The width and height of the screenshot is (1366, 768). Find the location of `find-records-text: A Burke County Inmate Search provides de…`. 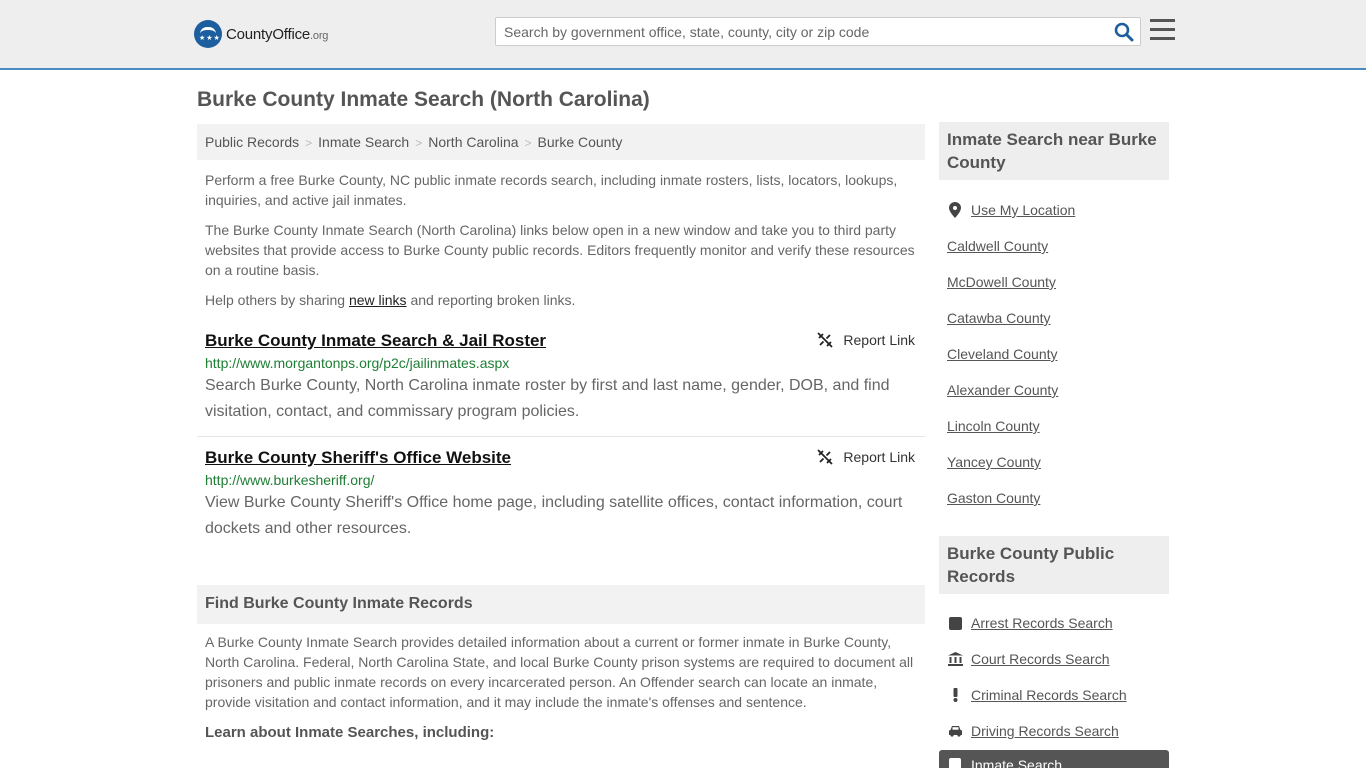

find-records-text: A Burke County Inmate Search provides de… is located at coordinates (559, 672).